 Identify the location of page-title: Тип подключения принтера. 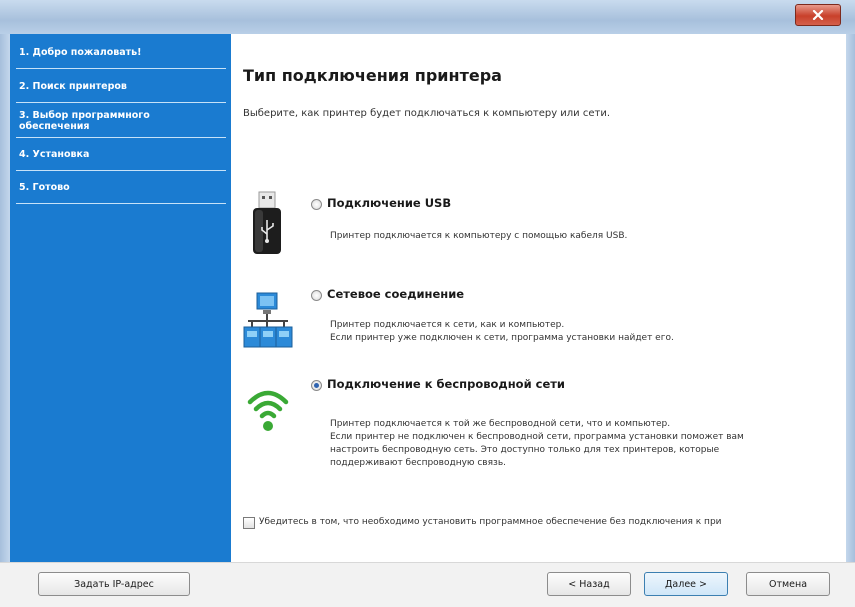
(372, 75).